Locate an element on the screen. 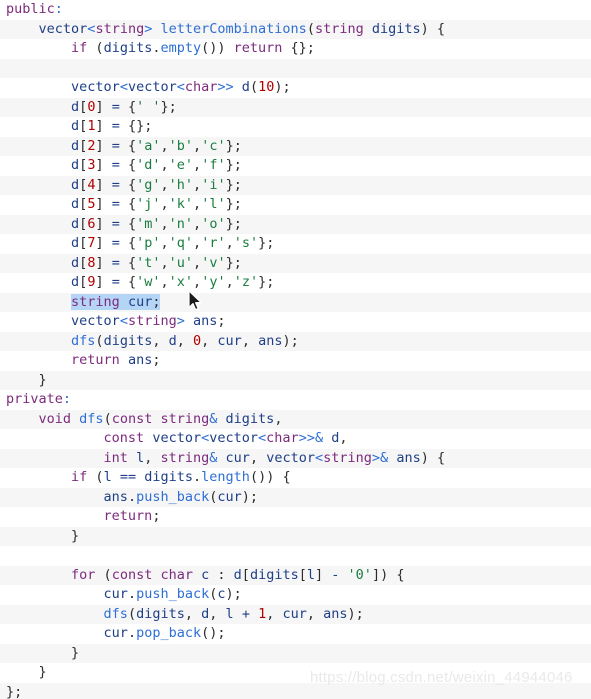  code-line: public: is located at coordinates (295, 10).